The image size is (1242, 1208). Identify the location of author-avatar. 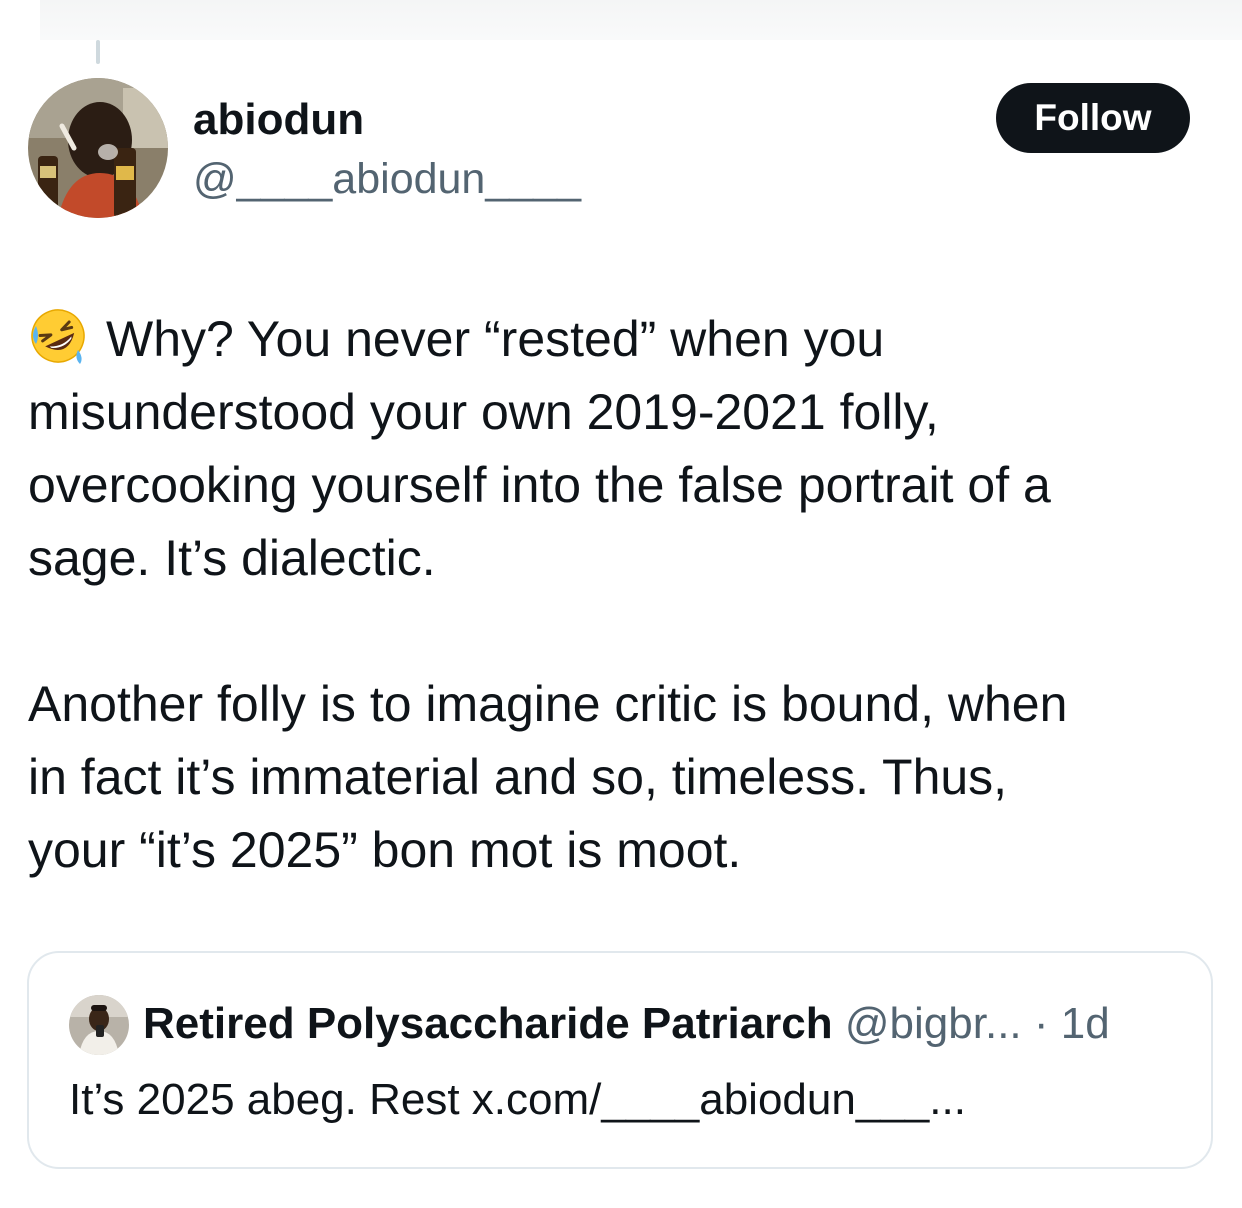
(98, 148).